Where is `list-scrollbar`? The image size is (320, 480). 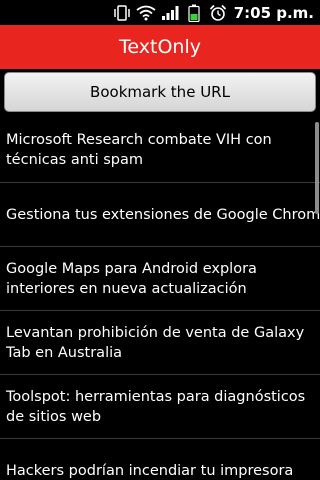
list-scrollbar is located at coordinates (317, 168).